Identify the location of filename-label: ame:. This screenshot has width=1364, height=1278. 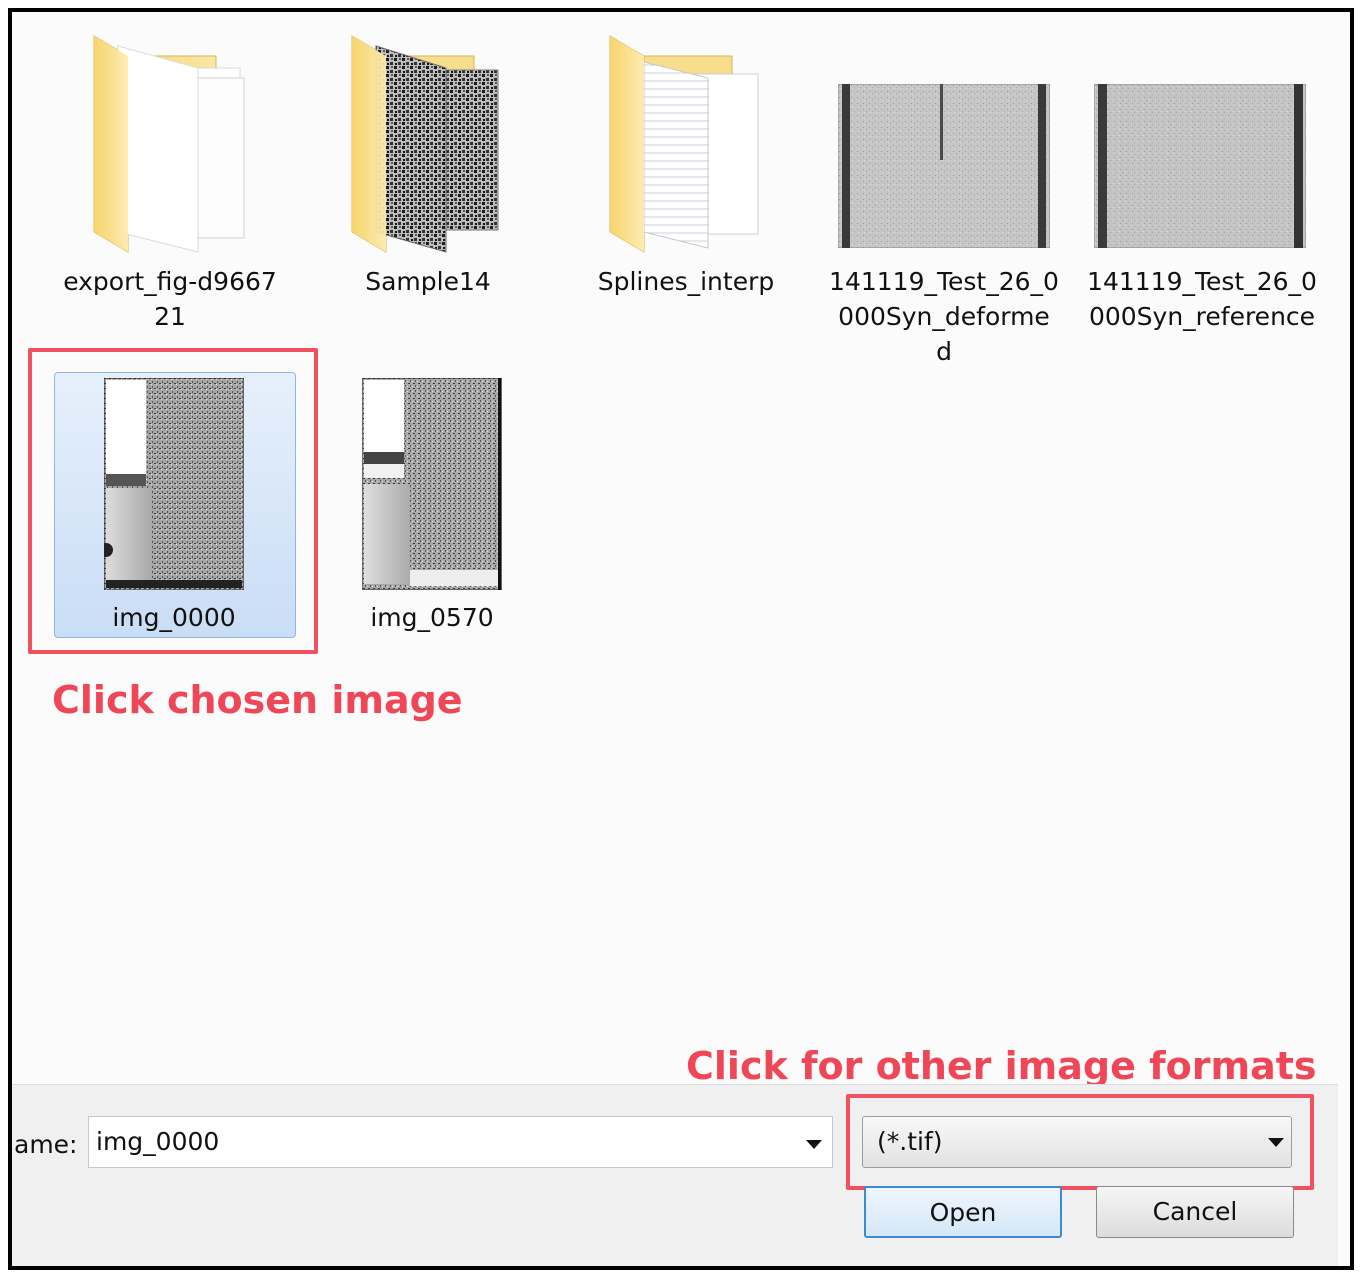
(46, 1144).